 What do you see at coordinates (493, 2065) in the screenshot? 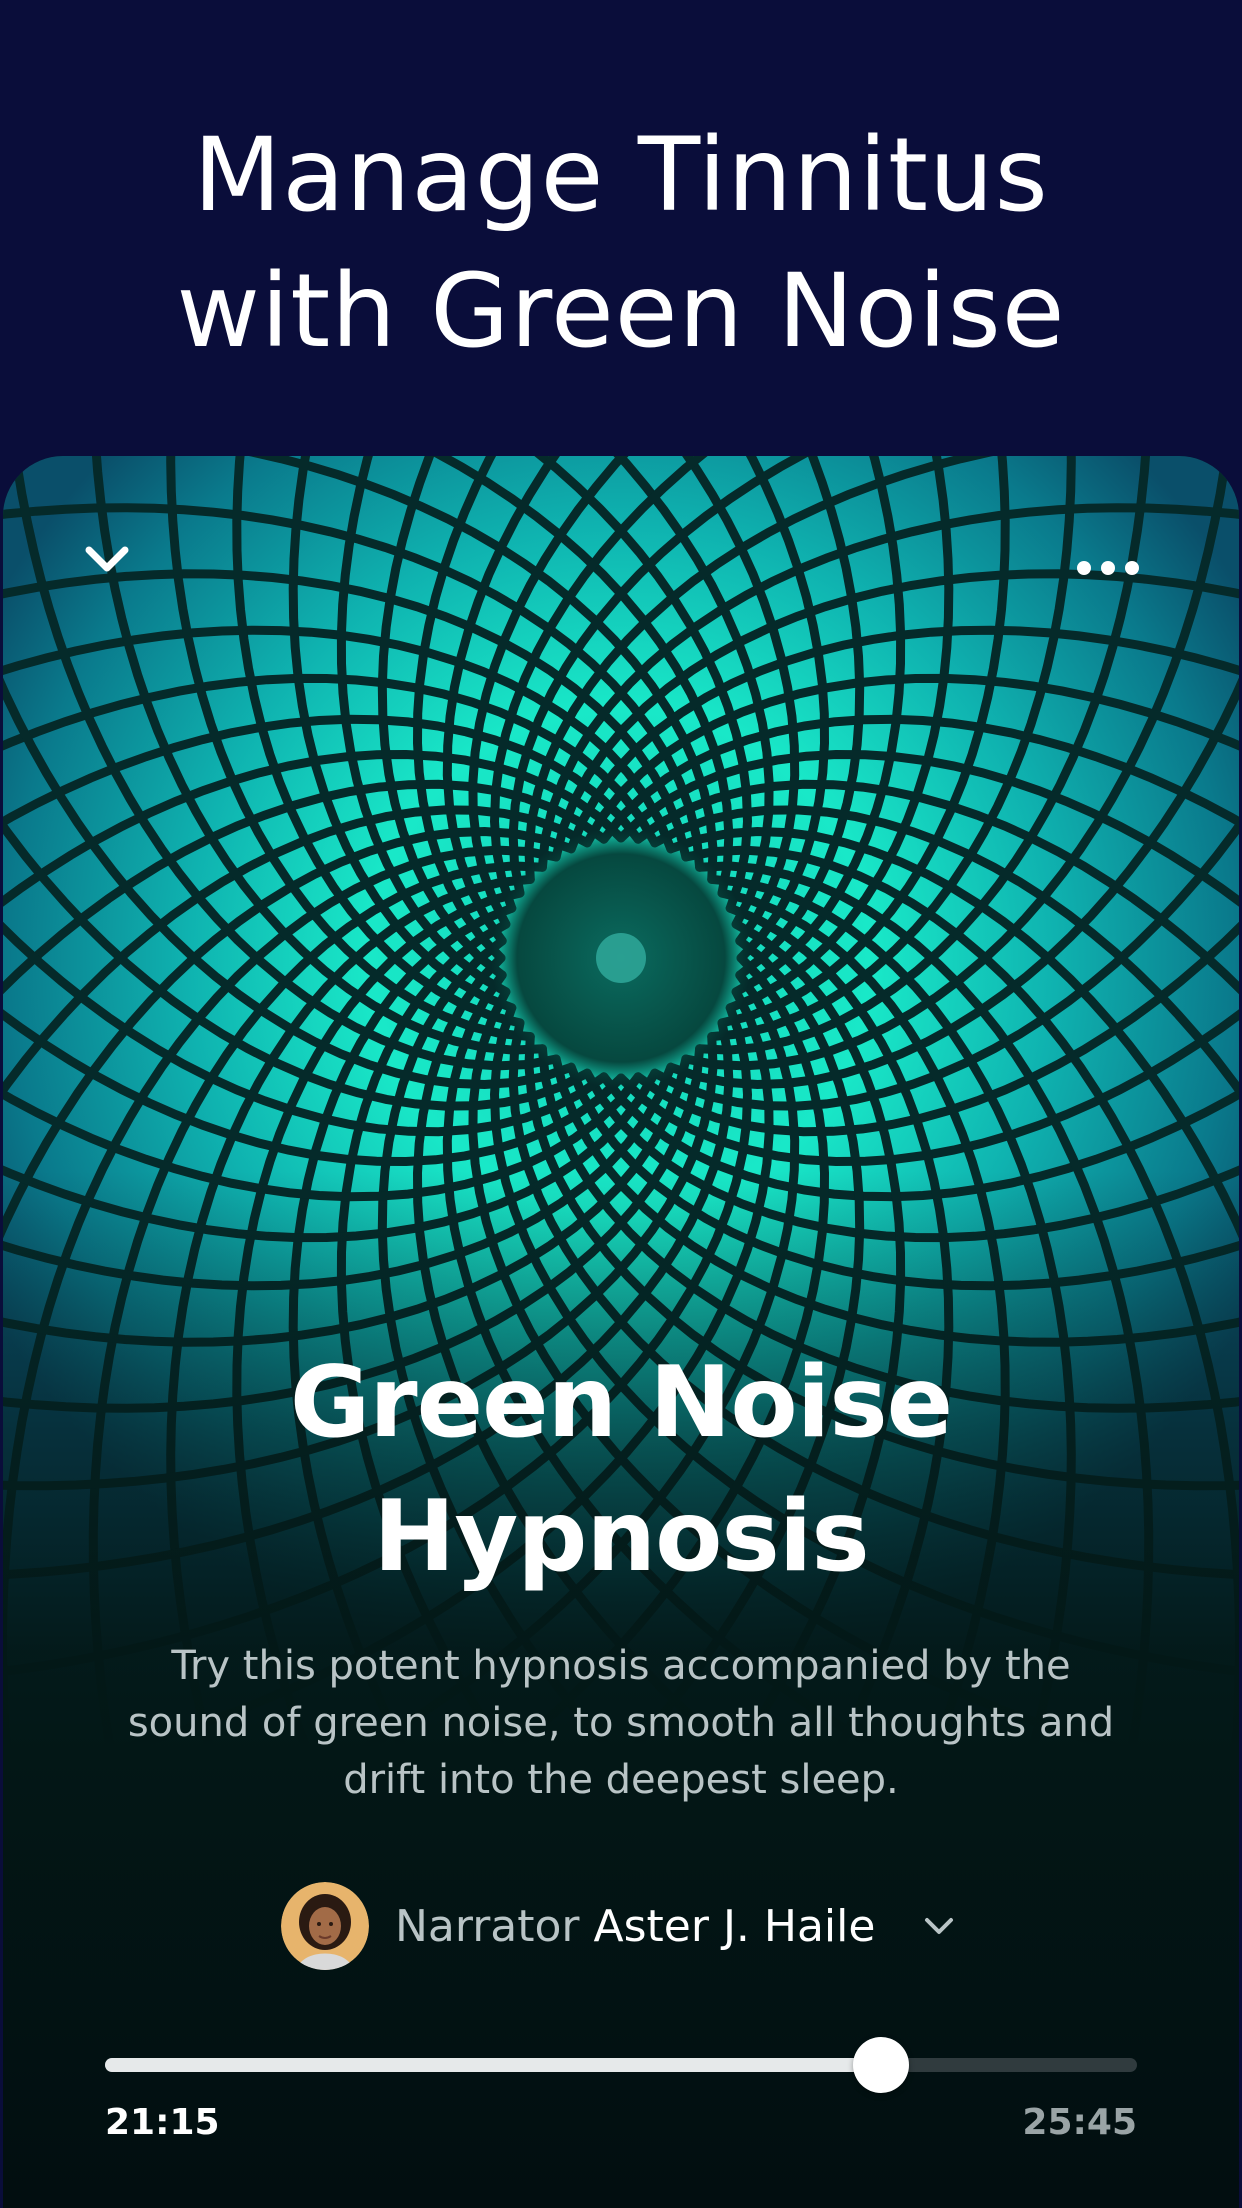
I see `progress-fill` at bounding box center [493, 2065].